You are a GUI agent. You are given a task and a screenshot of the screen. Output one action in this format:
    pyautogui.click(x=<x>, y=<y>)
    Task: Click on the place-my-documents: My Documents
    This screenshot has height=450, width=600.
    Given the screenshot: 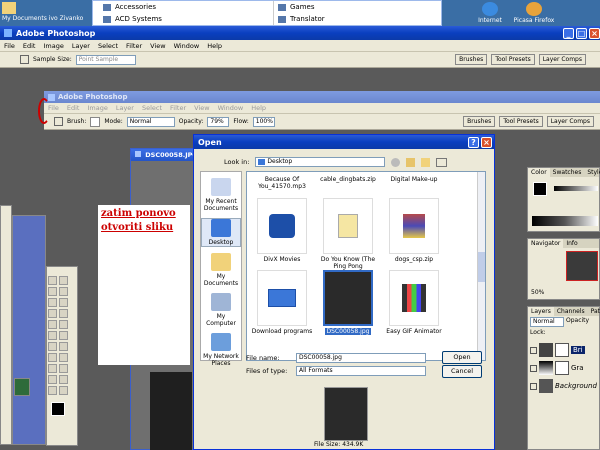 What is the action you would take?
    pyautogui.click(x=221, y=270)
    